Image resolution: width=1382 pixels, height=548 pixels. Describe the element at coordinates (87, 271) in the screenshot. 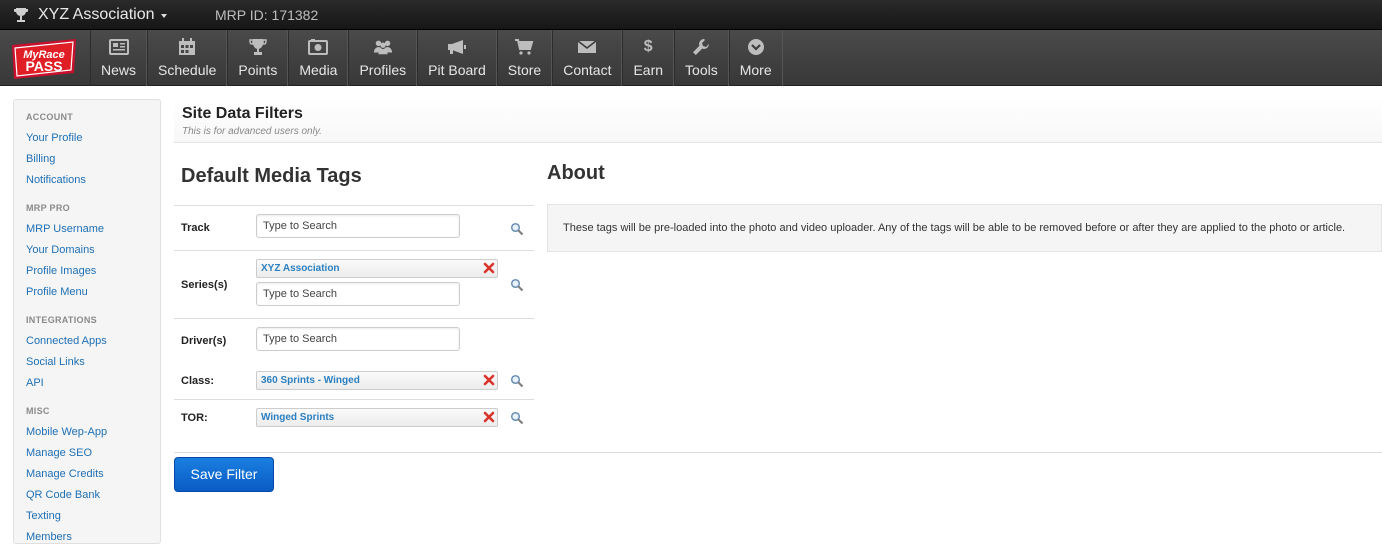

I see `sidebar-item-profile-images: Profile Images` at that location.